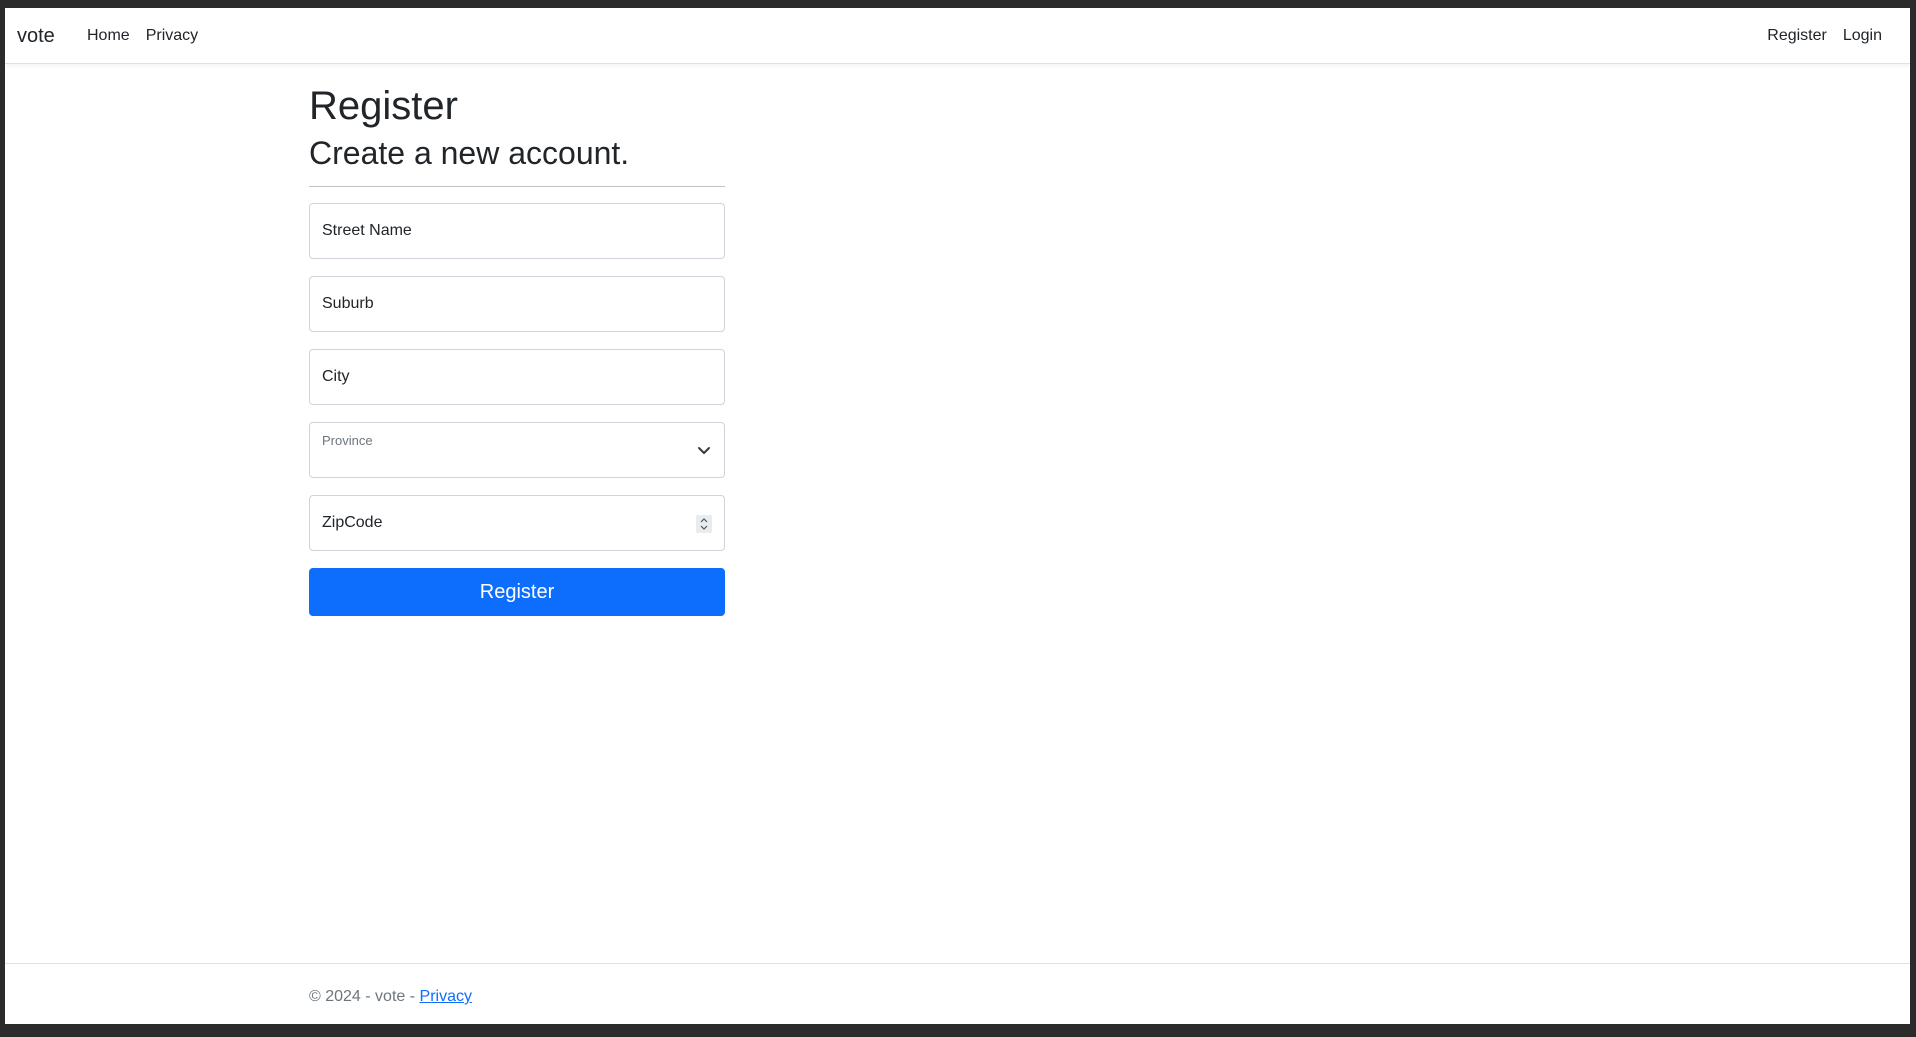 The image size is (1916, 1037). Describe the element at coordinates (364, 996) in the screenshot. I see `footer-copyright: © 2024 - vote -` at that location.